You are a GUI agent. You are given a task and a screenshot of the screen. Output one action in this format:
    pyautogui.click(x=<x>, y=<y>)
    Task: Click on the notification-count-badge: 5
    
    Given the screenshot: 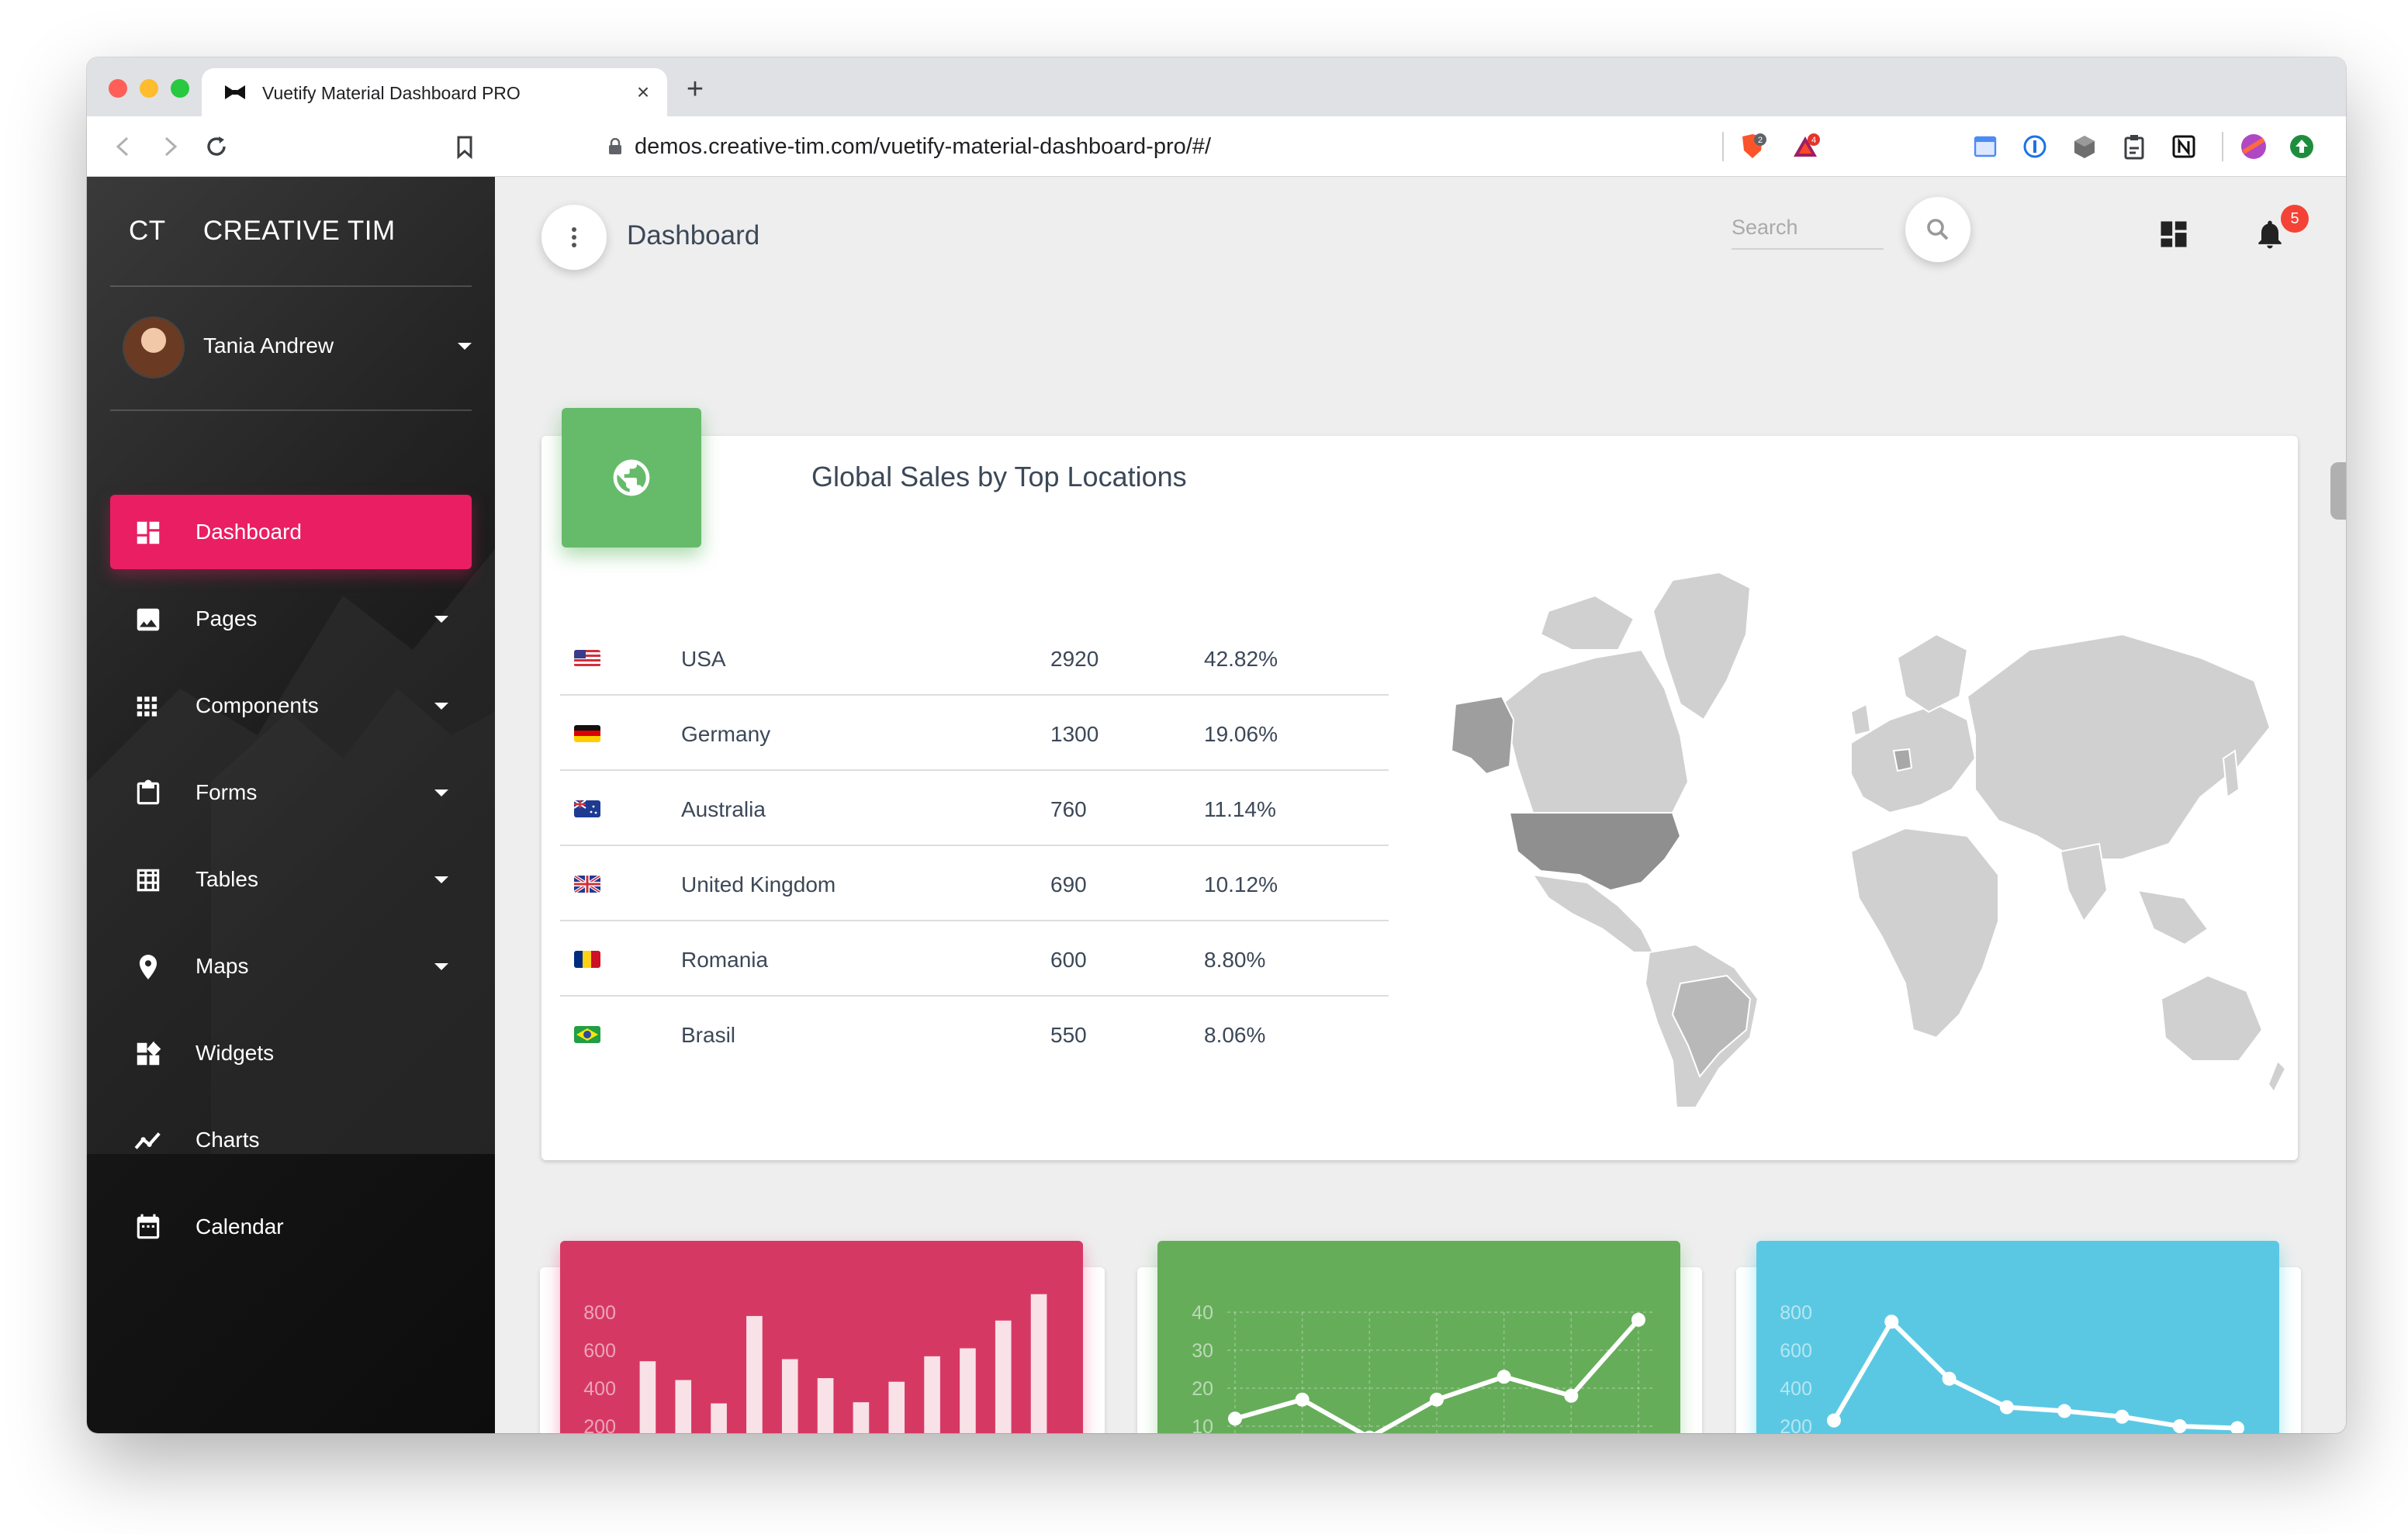 What is the action you would take?
    pyautogui.click(x=2295, y=219)
    